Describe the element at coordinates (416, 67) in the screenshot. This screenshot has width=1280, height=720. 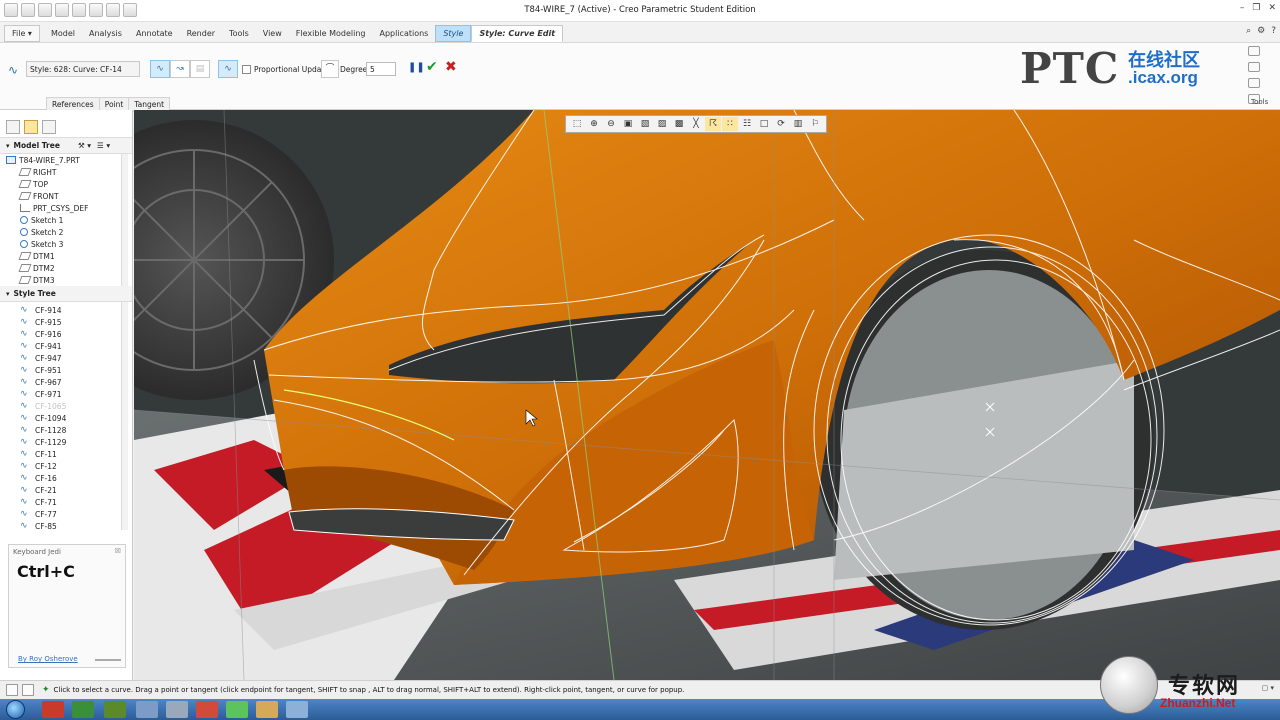
I see `pause-button: ❚❚` at that location.